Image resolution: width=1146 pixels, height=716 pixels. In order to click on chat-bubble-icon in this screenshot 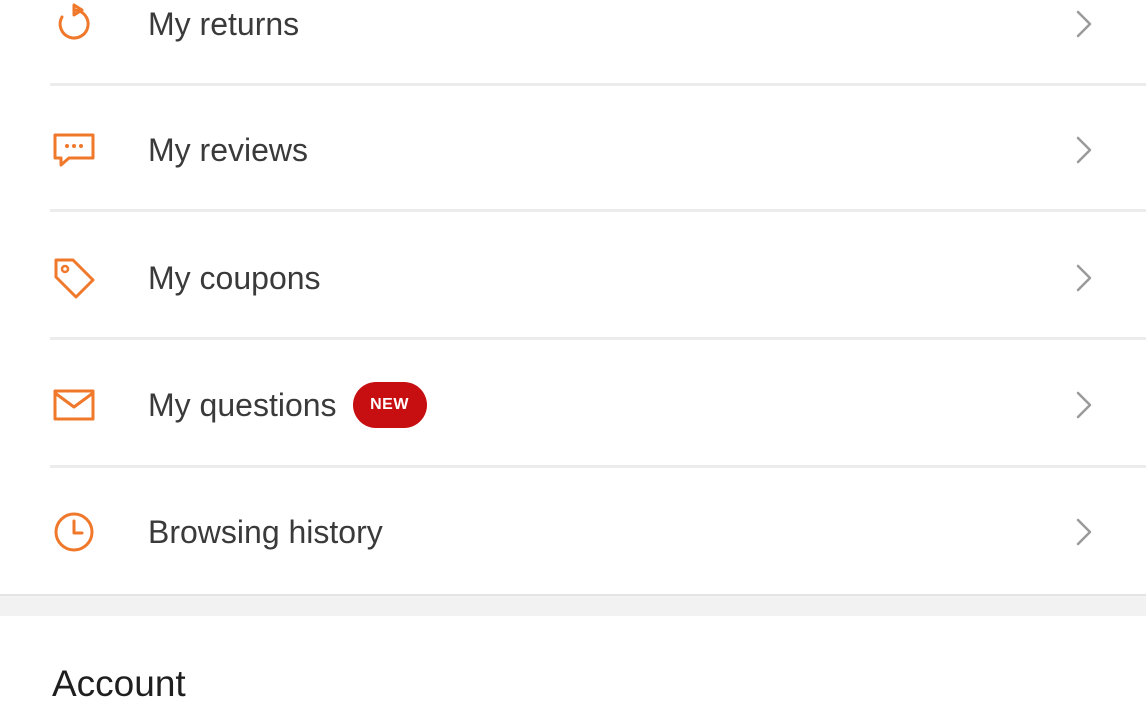, I will do `click(74, 150)`.